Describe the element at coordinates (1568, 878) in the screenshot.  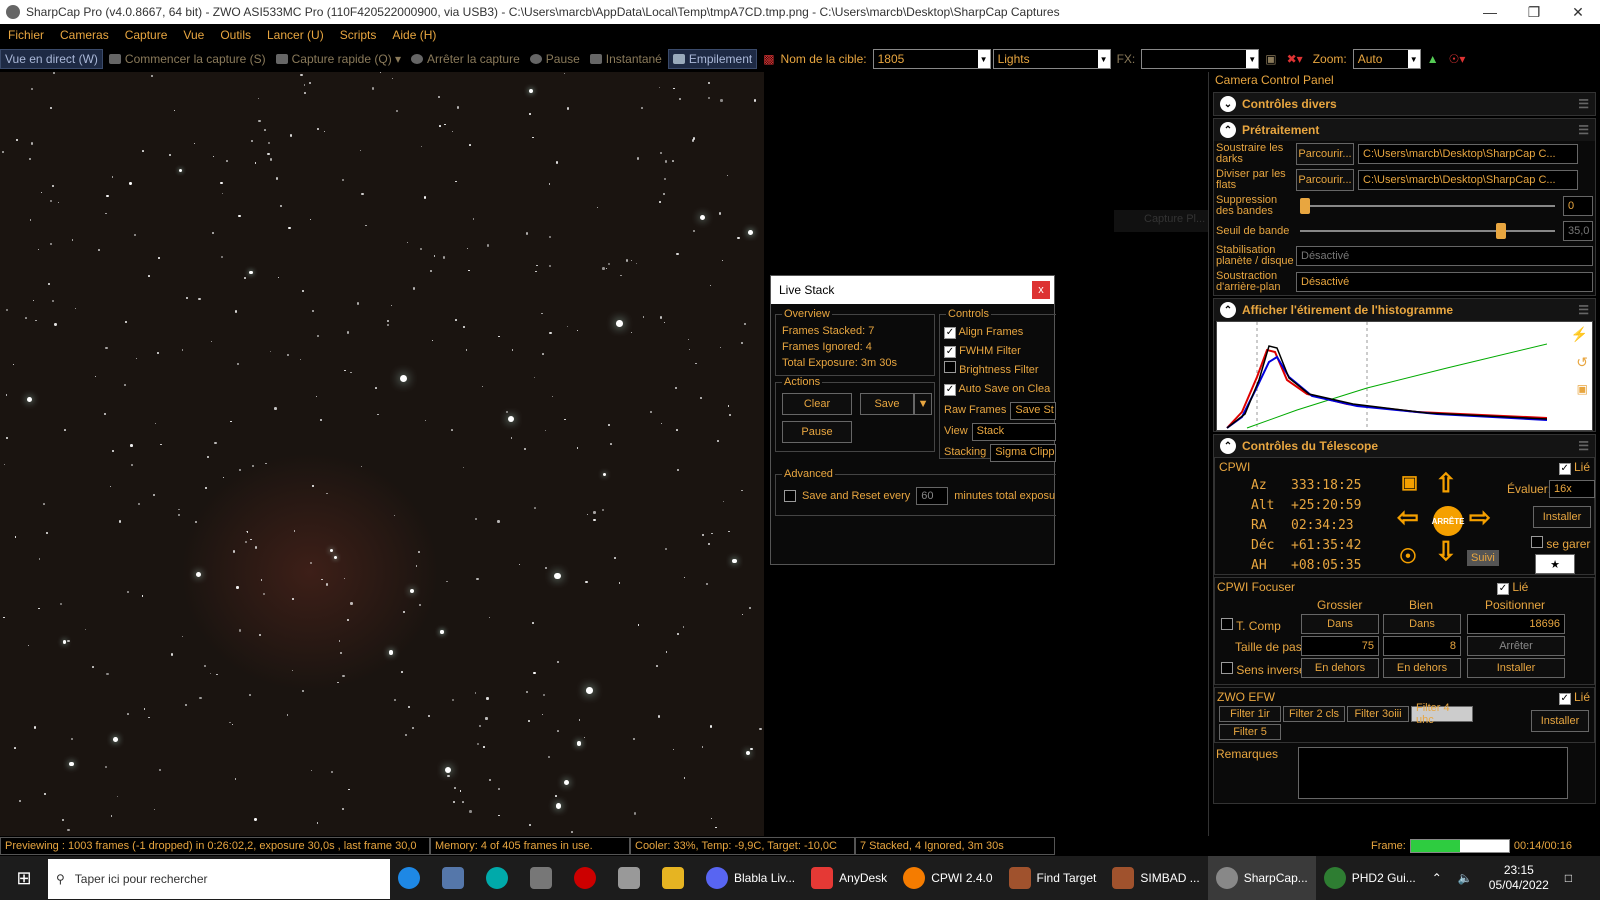
I see `notifications-icon: □` at that location.